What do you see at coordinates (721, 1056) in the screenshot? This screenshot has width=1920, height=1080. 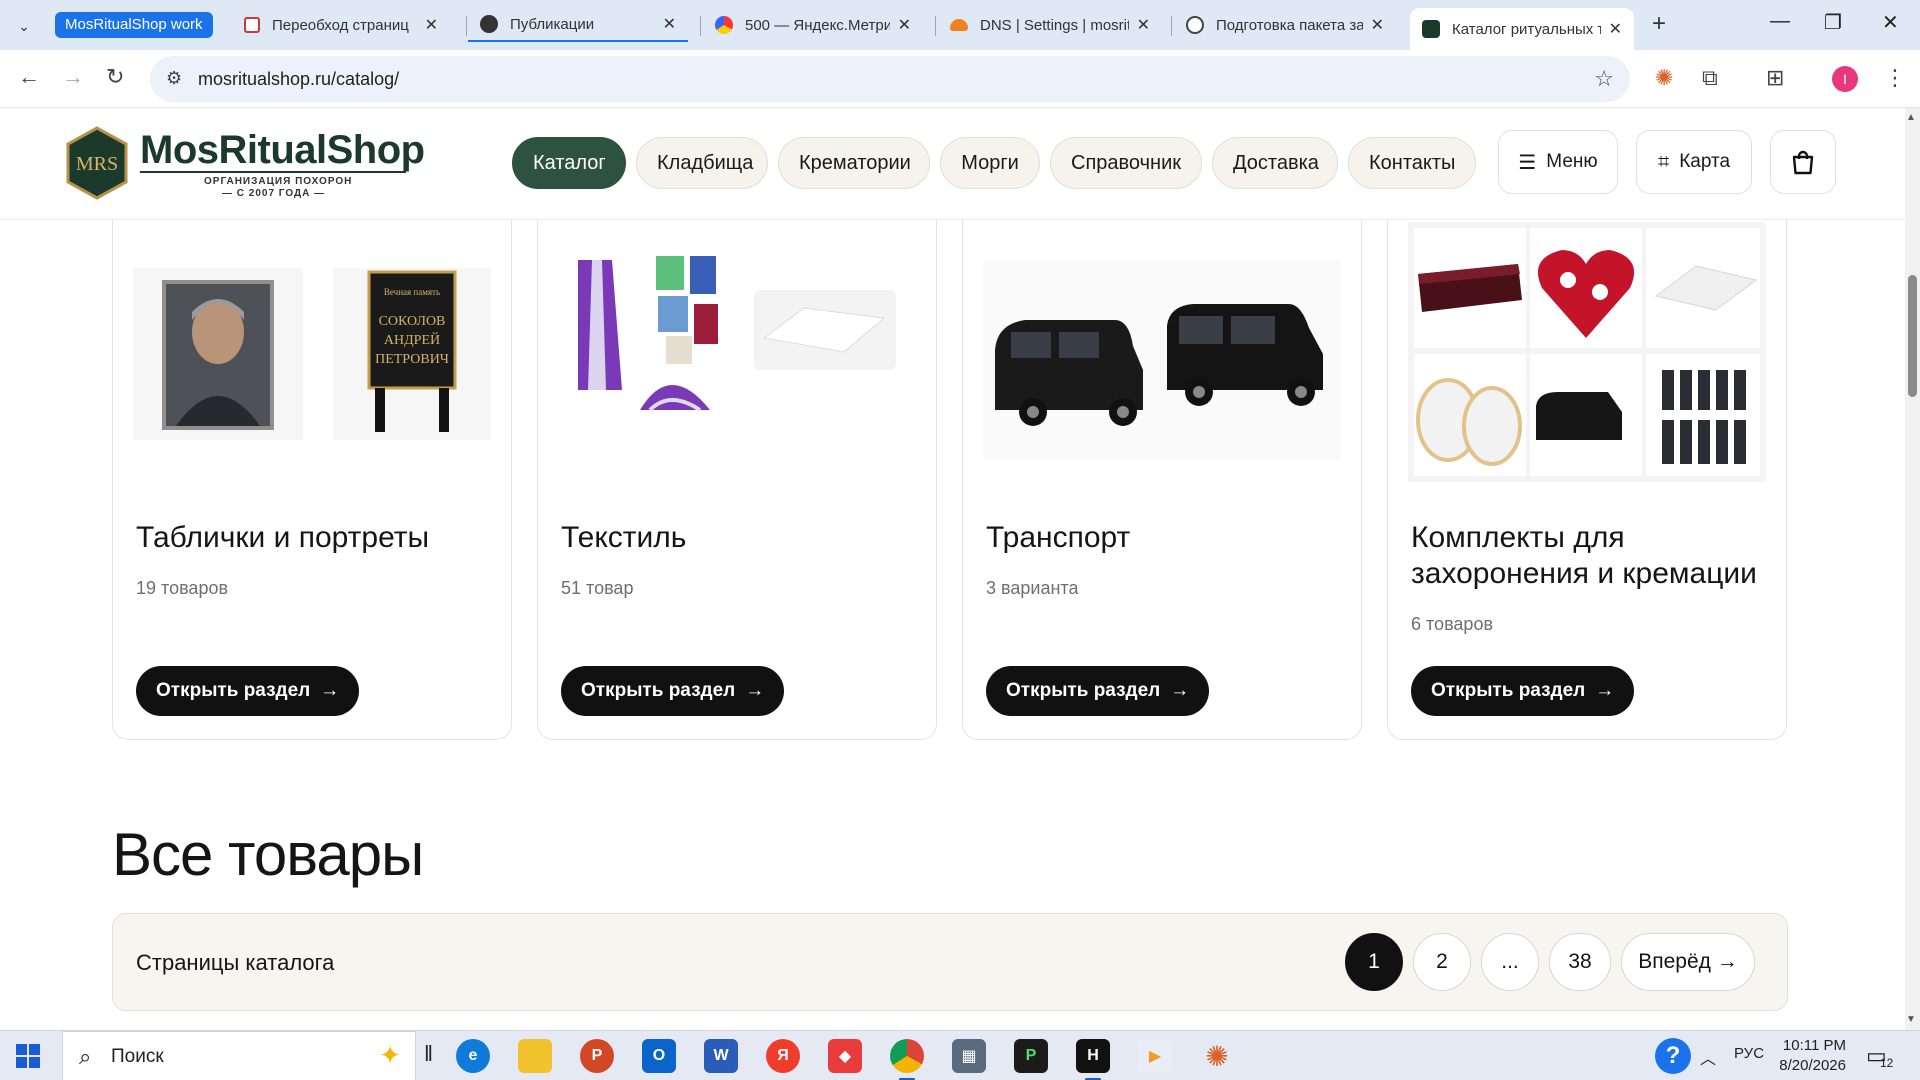 I see `word-icon: W` at bounding box center [721, 1056].